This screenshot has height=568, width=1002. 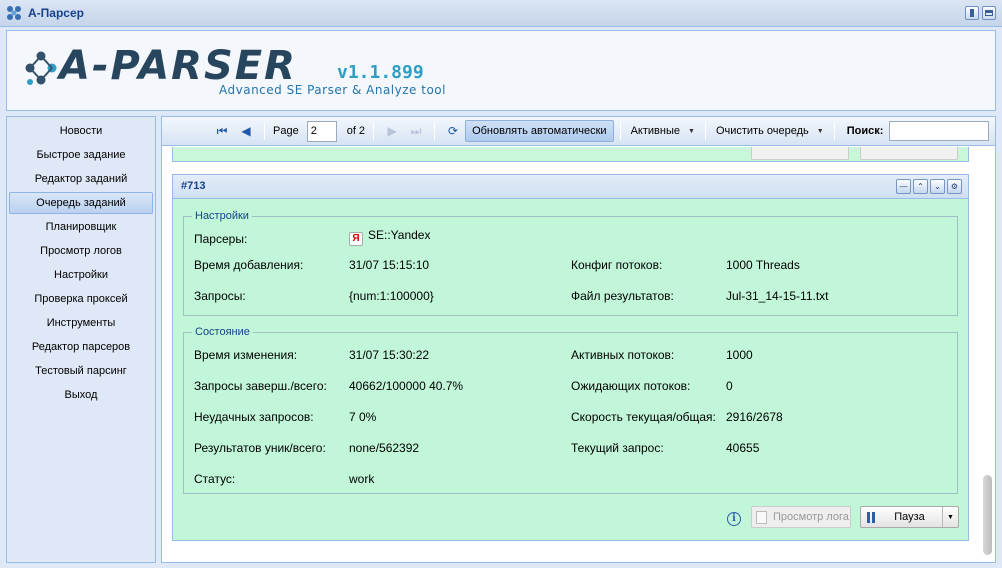 I want to click on previous-task-log-button, so click(x=800, y=153).